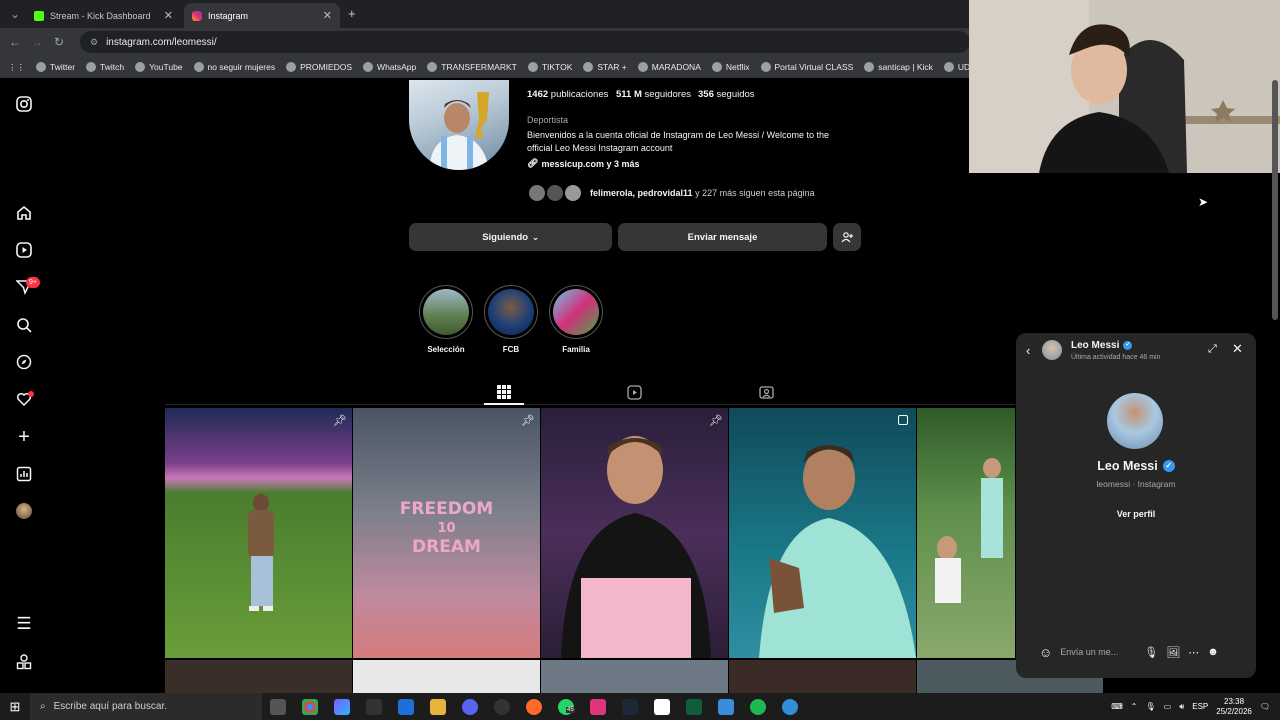 The width and height of the screenshot is (1280, 720). What do you see at coordinates (24, 325) in the screenshot?
I see `search-icon` at bounding box center [24, 325].